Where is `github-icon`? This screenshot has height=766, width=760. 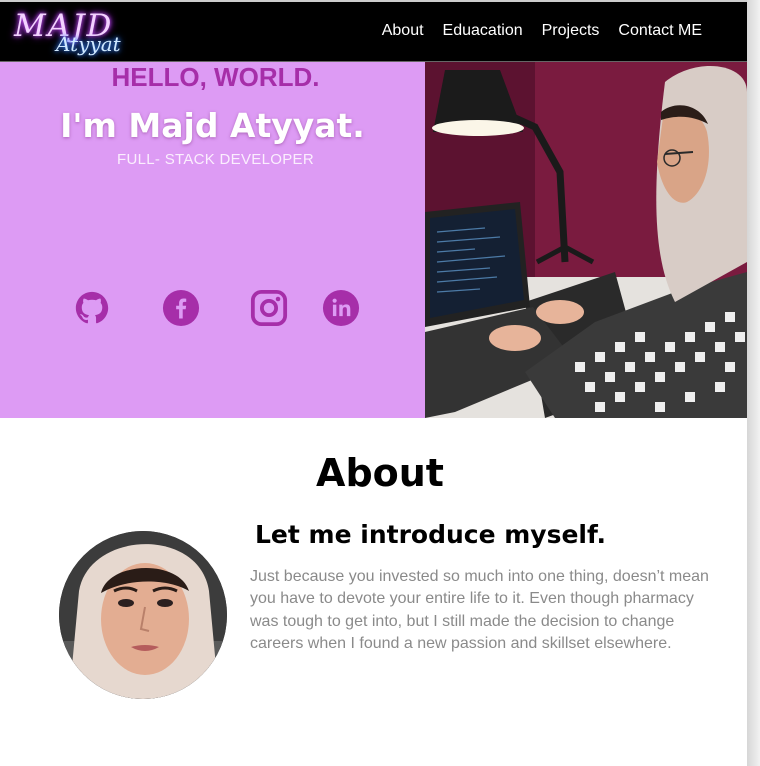
github-icon is located at coordinates (92, 308).